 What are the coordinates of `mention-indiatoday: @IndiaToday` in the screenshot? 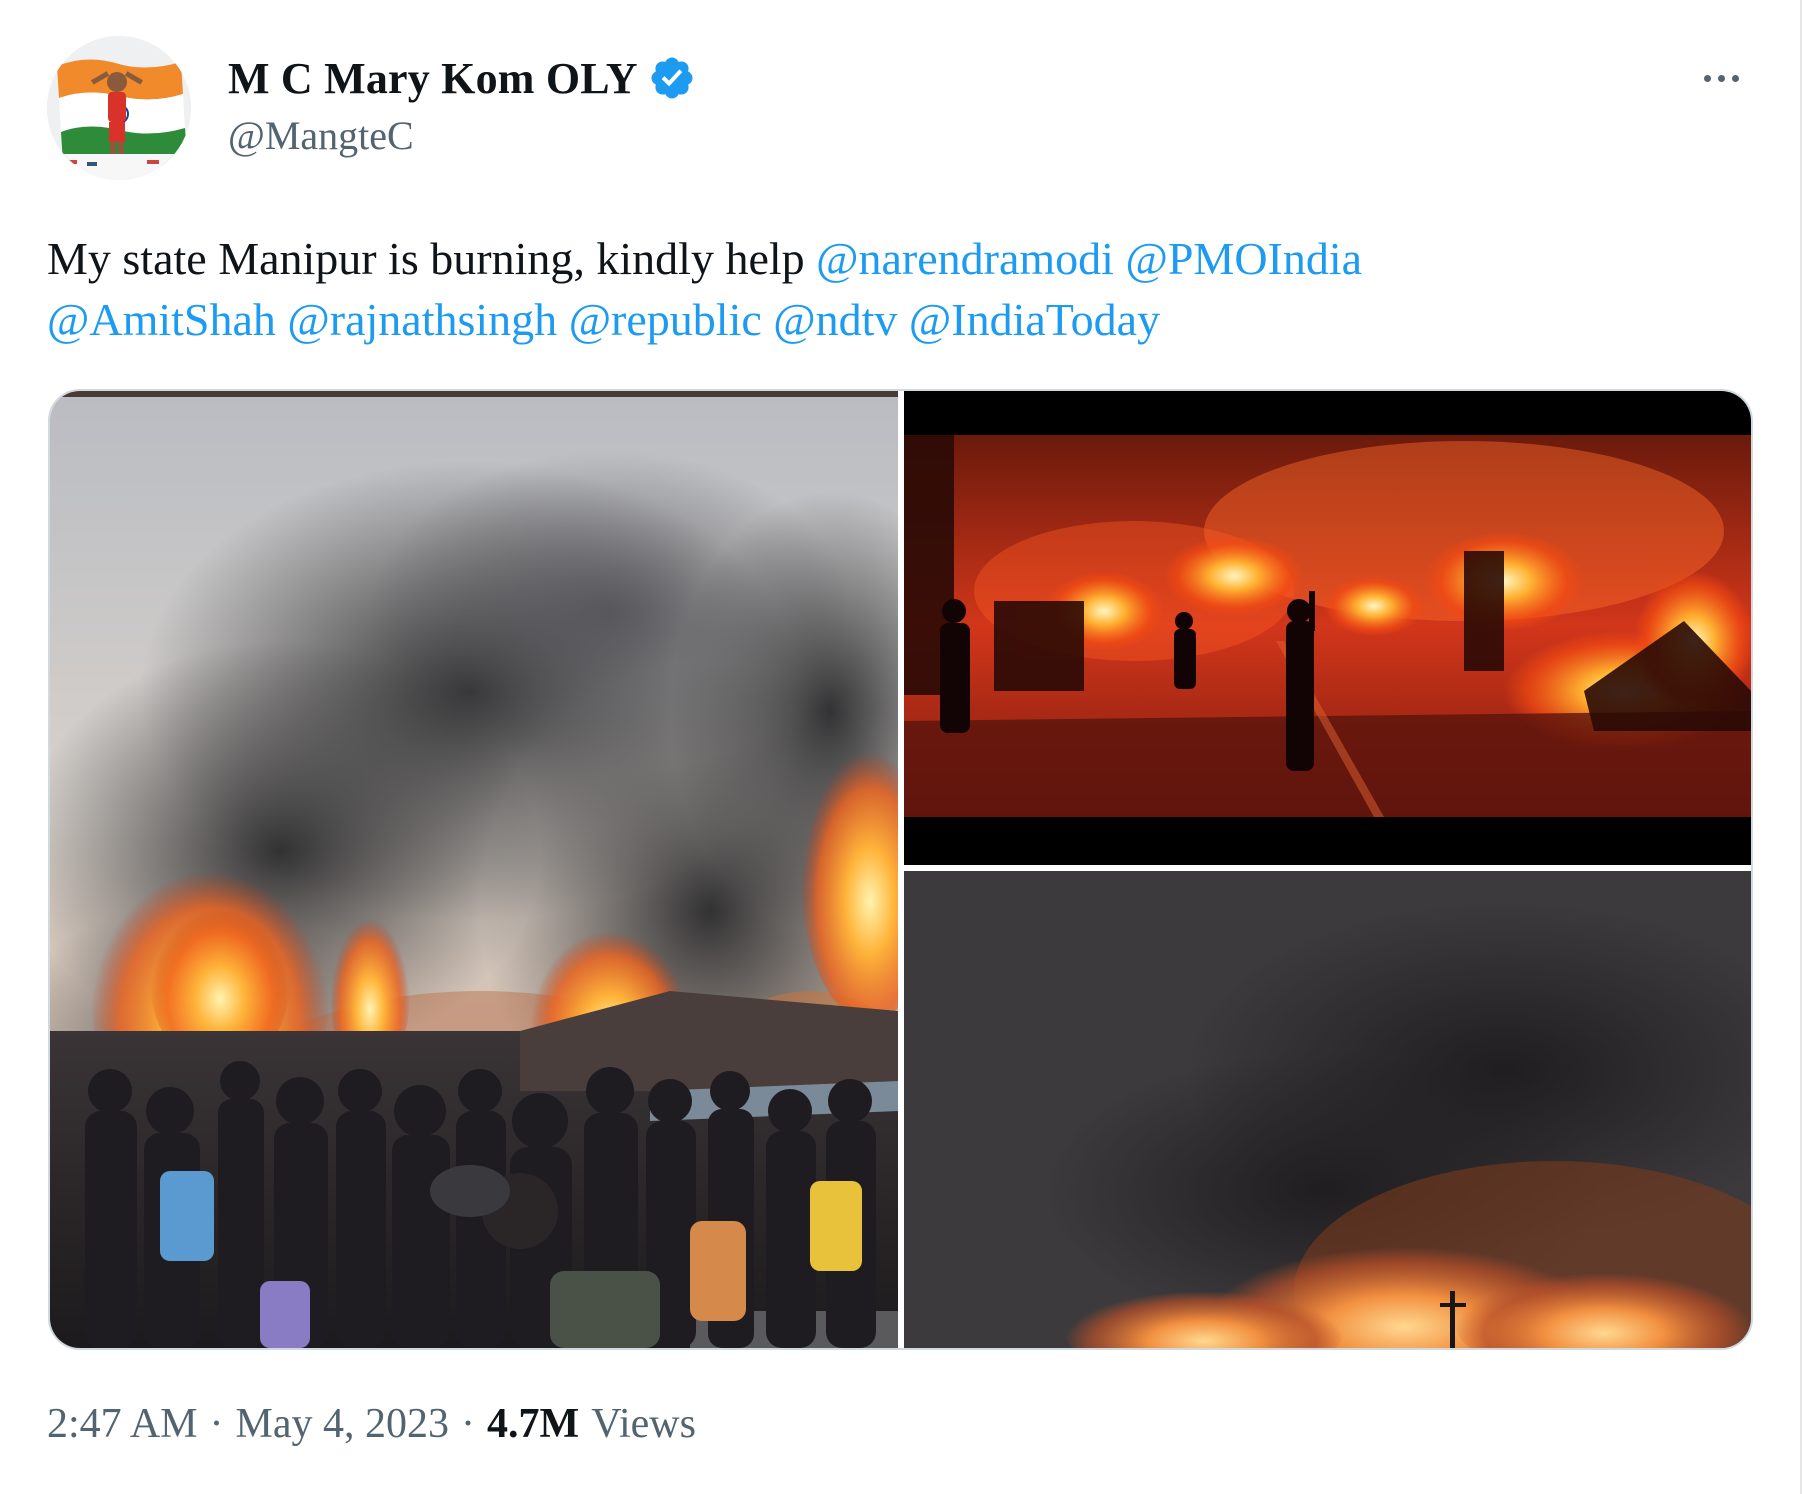 It's located at (1034, 319).